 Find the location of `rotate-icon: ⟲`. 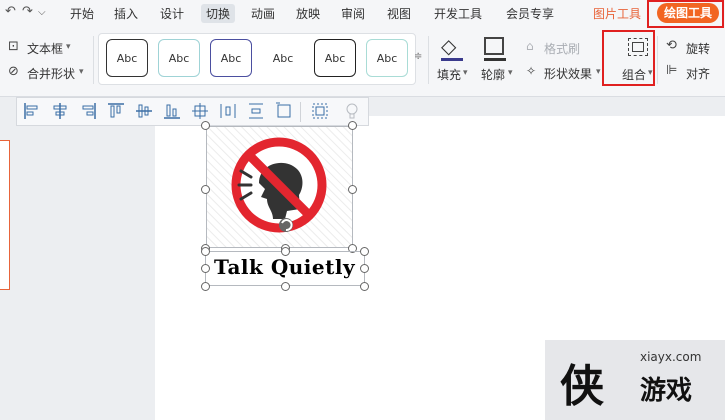

rotate-icon: ⟲ is located at coordinates (671, 45).